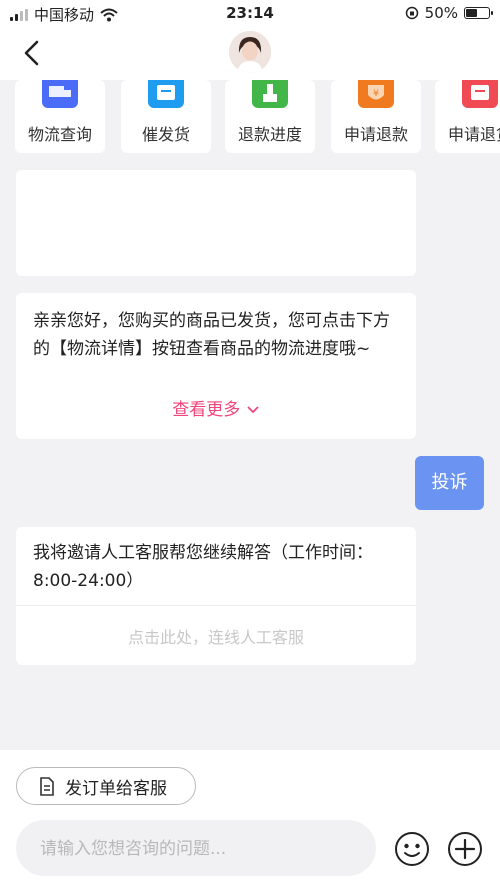 This screenshot has width=500, height=889. What do you see at coordinates (47, 786) in the screenshot?
I see `document-icon` at bounding box center [47, 786].